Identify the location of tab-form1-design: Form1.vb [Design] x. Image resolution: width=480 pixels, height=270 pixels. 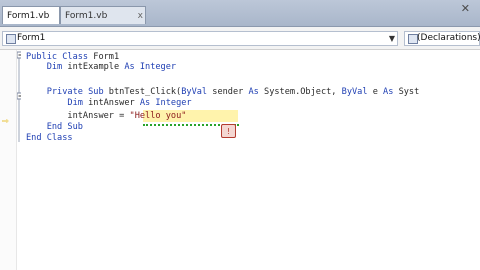
(103, 22).